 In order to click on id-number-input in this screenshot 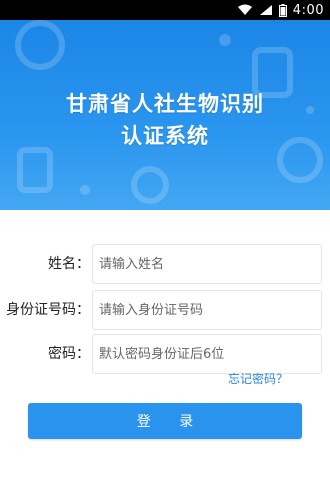, I will do `click(207, 310)`.